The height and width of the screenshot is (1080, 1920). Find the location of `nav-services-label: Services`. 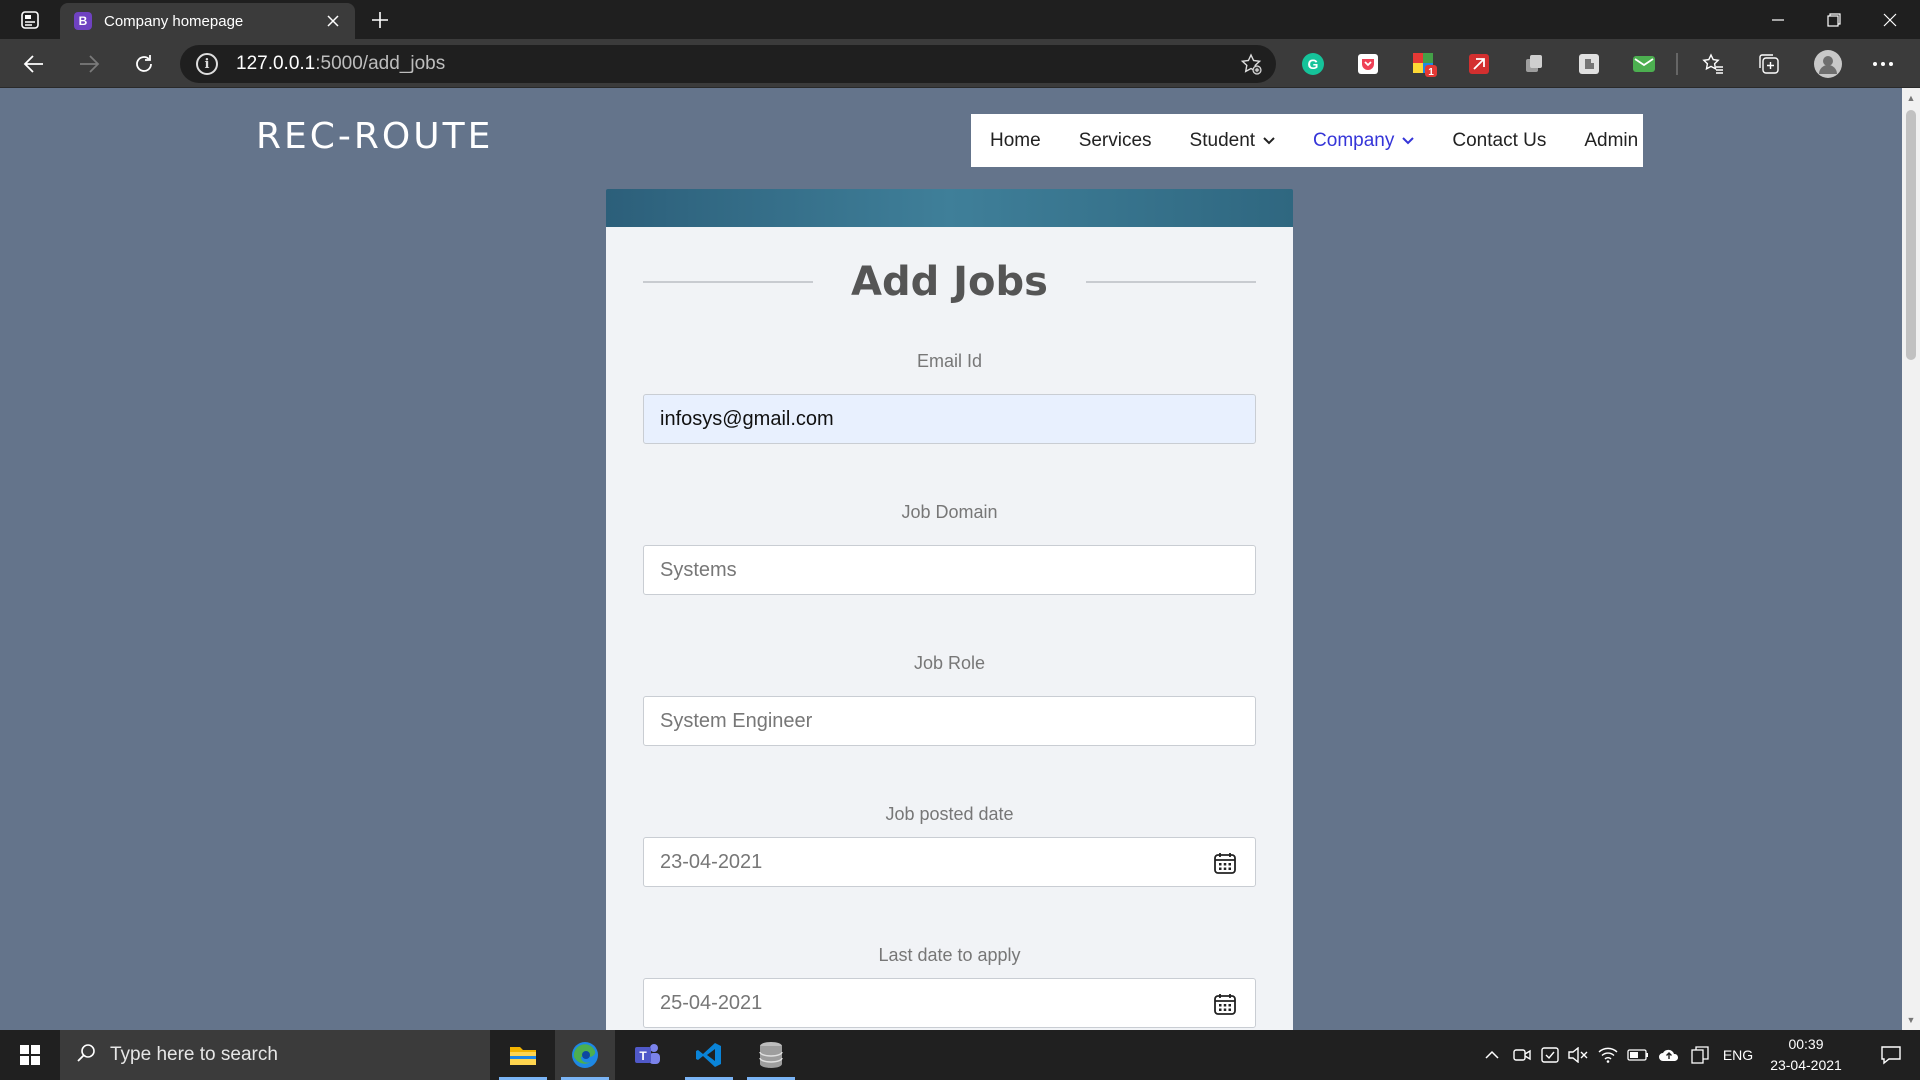

nav-services-label: Services is located at coordinates (1115, 140).